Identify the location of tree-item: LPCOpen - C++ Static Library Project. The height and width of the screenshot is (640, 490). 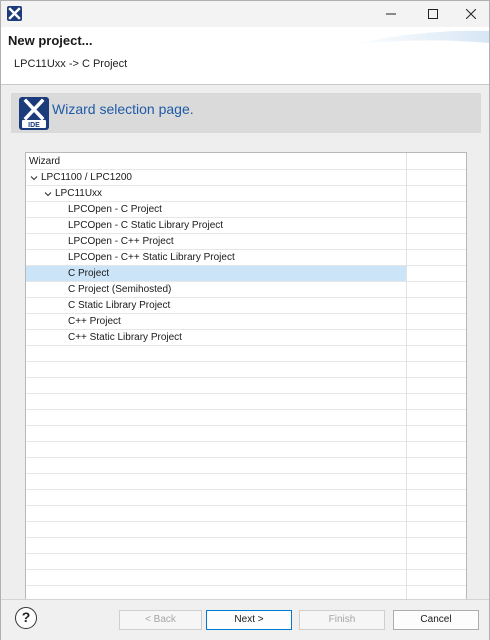
(246, 258).